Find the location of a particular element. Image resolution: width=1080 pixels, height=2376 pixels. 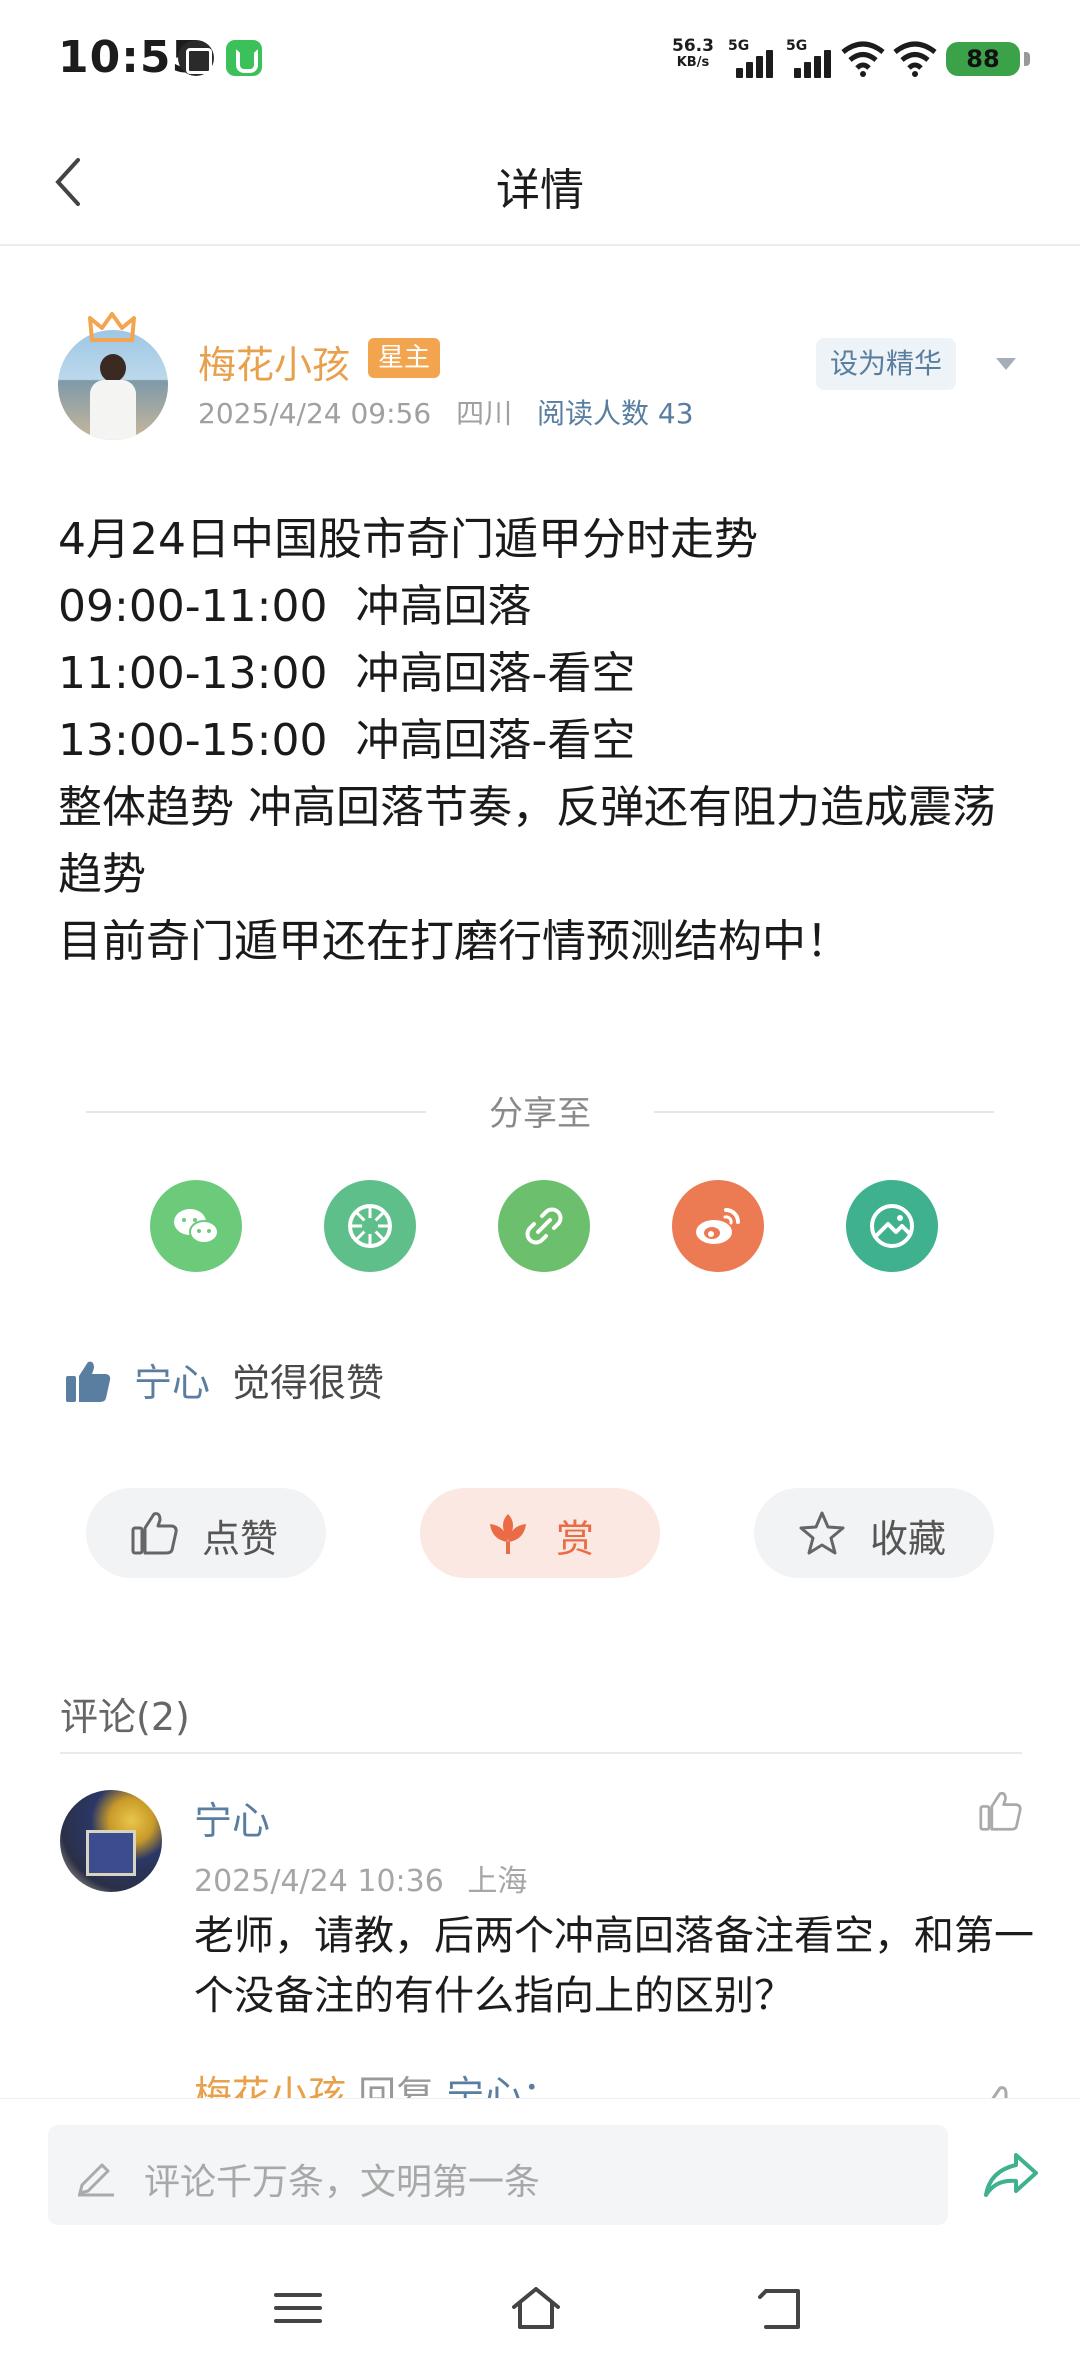

star-icon is located at coordinates (822, 1533).